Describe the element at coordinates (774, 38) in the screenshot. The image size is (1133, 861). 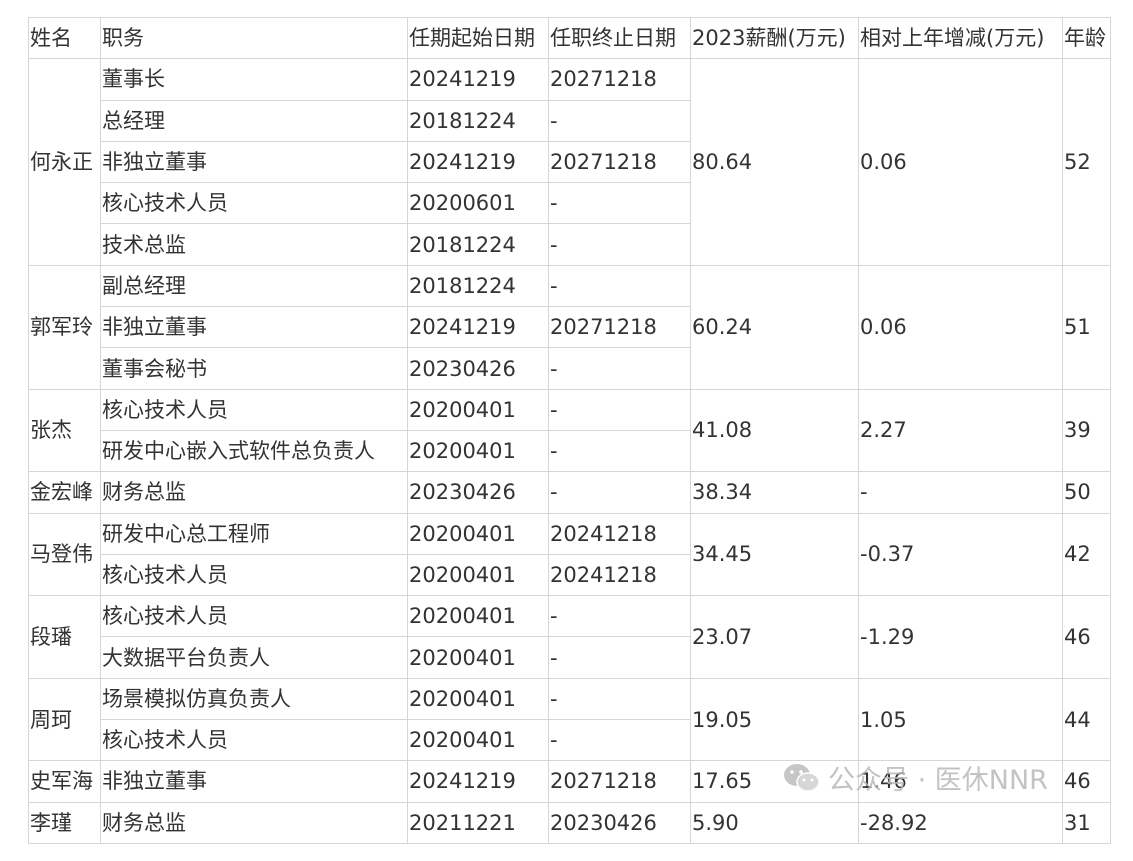
I see `header-salary: 2023薪酬(万元)` at that location.